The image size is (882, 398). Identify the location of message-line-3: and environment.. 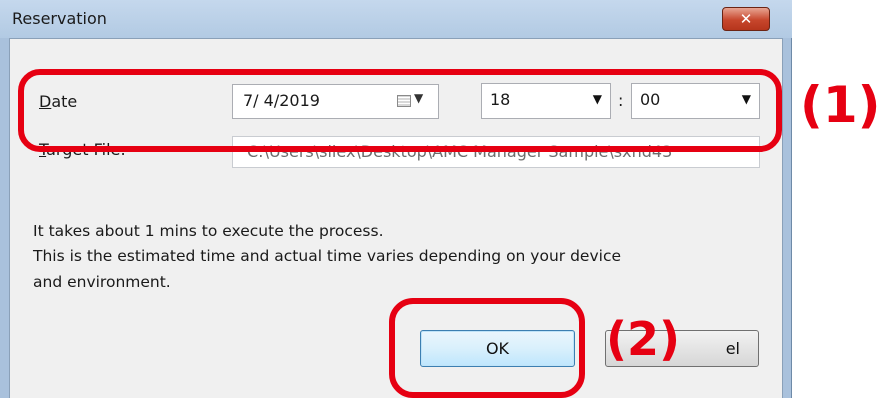
(102, 282).